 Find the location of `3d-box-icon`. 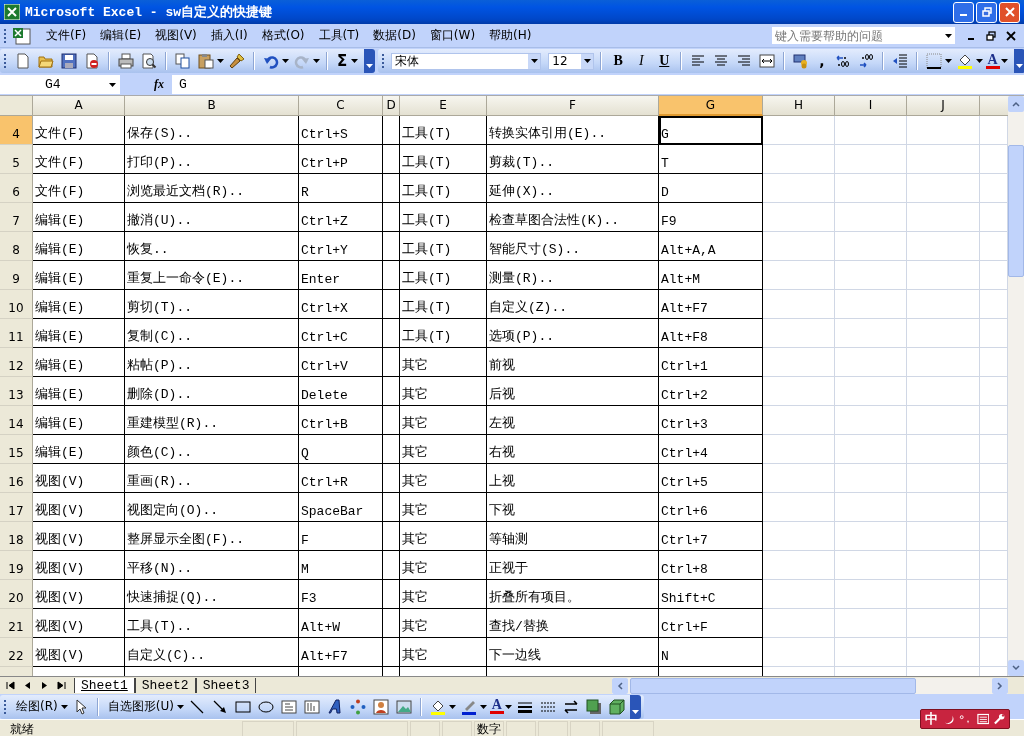

3d-box-icon is located at coordinates (617, 706).